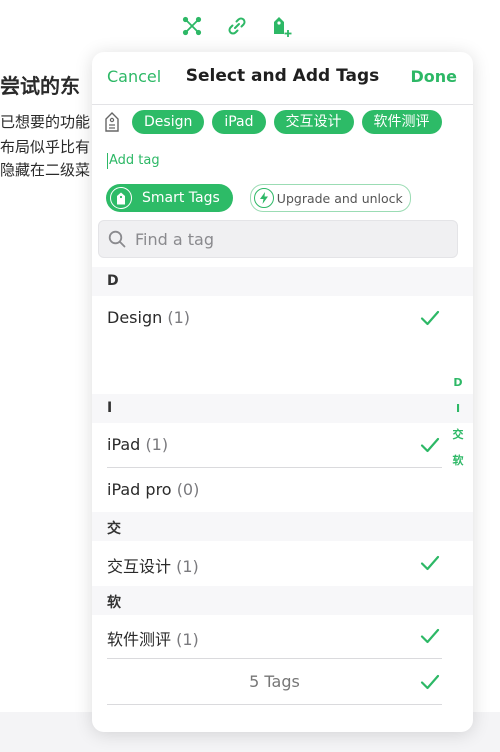 The width and height of the screenshot is (500, 752). Describe the element at coordinates (239, 122) in the screenshot. I see `selected-tag-chip: iPad` at that location.